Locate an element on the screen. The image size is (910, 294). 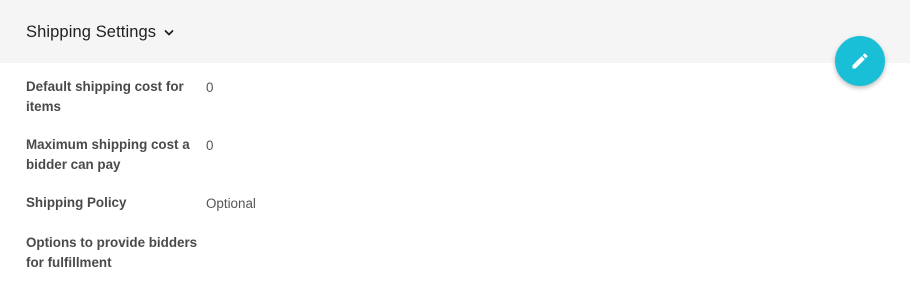
setting-row-shipping-policy: Shipping Policy Optional is located at coordinates (456, 204).